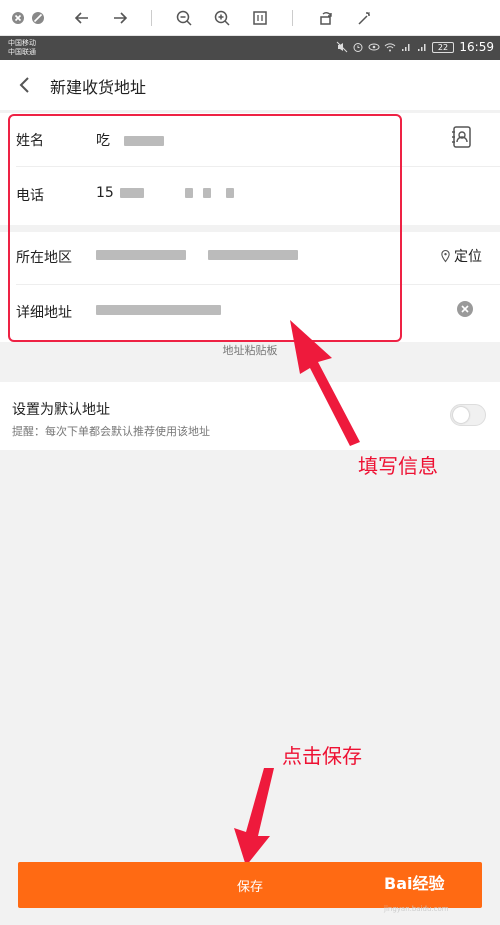  Describe the element at coordinates (422, 47) in the screenshot. I see `signal-2-icon` at that location.